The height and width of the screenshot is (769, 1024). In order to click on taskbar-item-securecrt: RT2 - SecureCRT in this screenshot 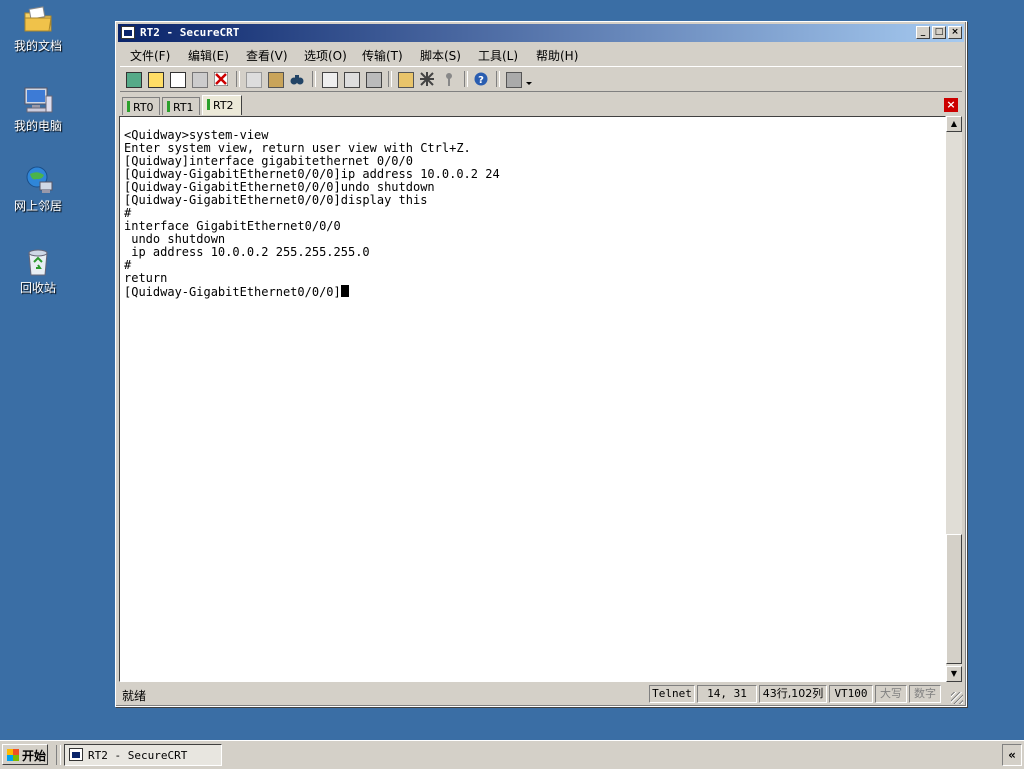, I will do `click(143, 755)`.